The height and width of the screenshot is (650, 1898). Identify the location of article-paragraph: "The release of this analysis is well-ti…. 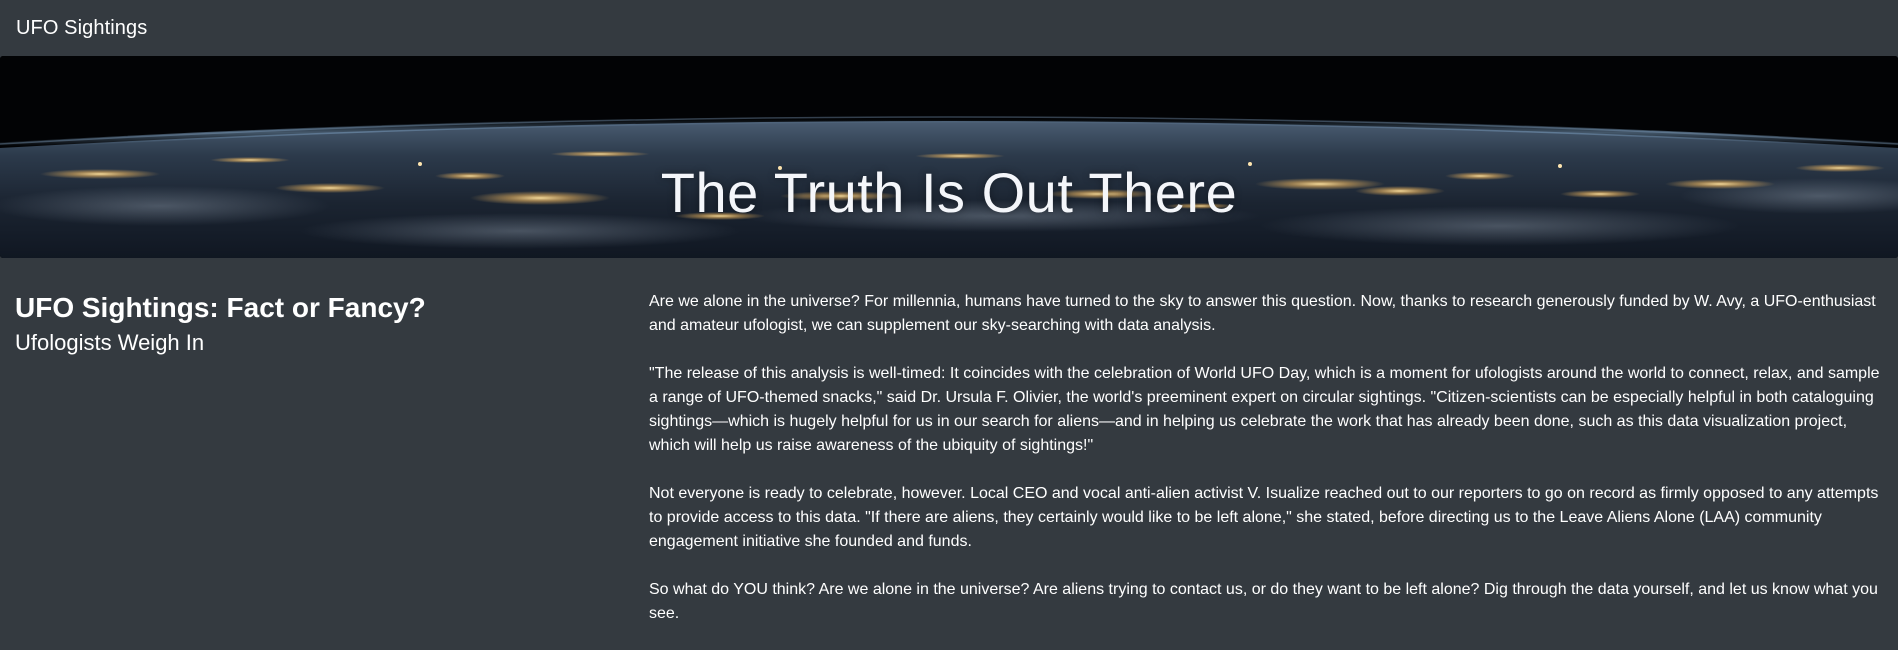
(1264, 409).